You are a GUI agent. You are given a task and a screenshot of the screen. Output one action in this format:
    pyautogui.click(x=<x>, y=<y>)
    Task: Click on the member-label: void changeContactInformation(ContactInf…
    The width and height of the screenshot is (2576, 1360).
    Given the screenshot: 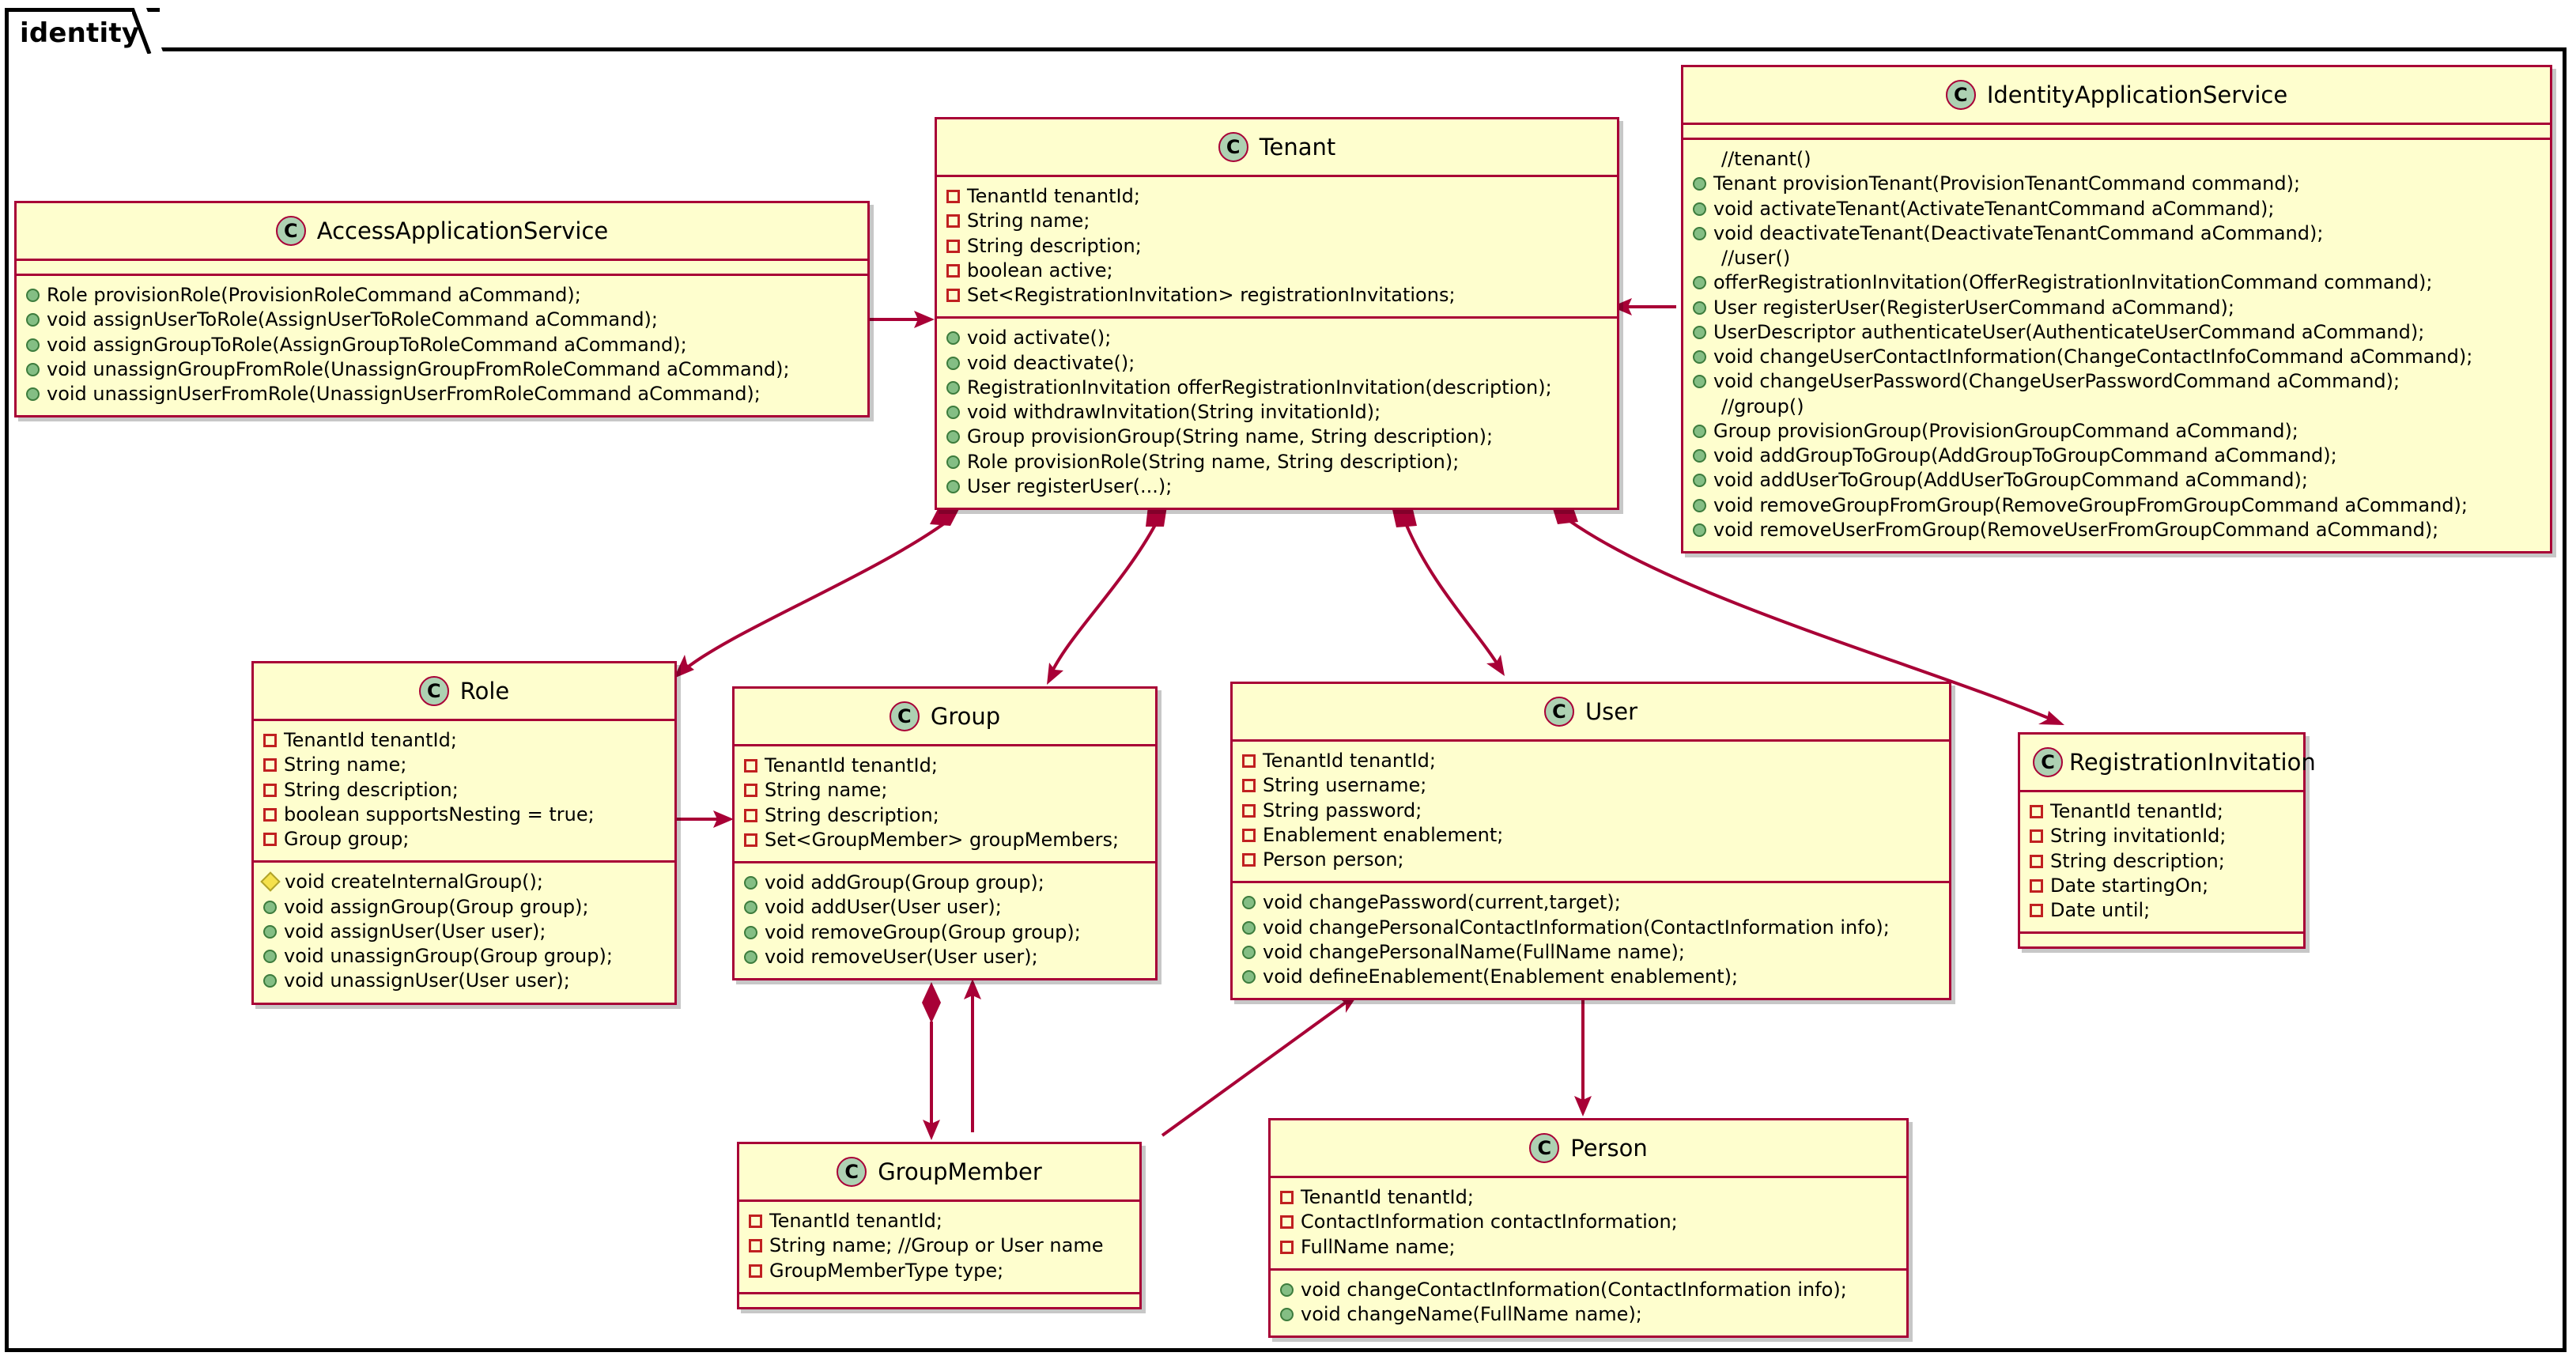 What is the action you would take?
    pyautogui.click(x=1574, y=1289)
    